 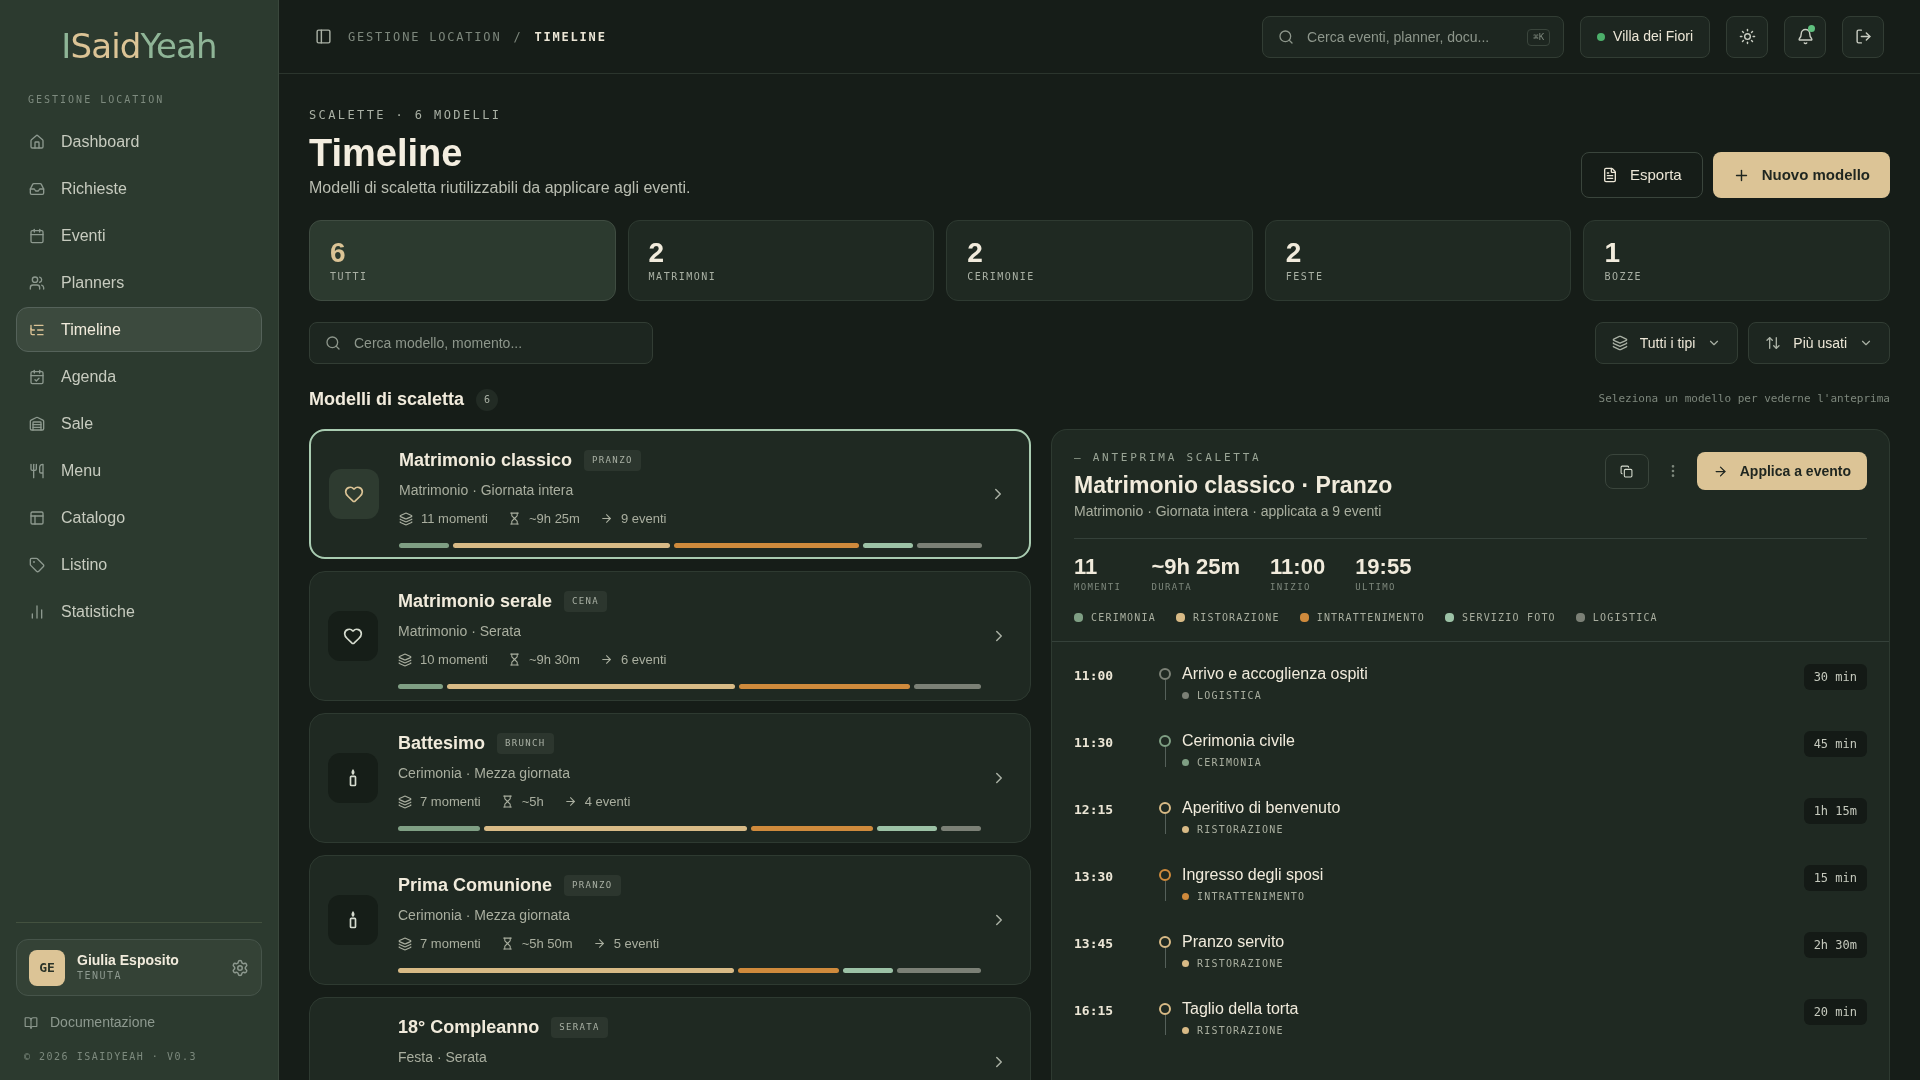 I want to click on sort-dropdown: Più usati, so click(x=1819, y=343).